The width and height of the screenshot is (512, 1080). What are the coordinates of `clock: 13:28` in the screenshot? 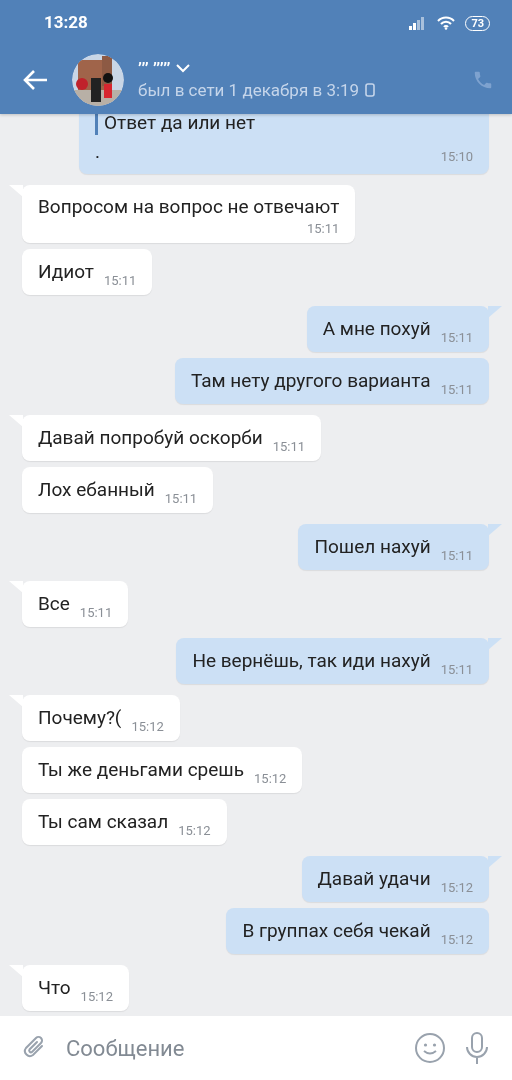 It's located at (66, 23).